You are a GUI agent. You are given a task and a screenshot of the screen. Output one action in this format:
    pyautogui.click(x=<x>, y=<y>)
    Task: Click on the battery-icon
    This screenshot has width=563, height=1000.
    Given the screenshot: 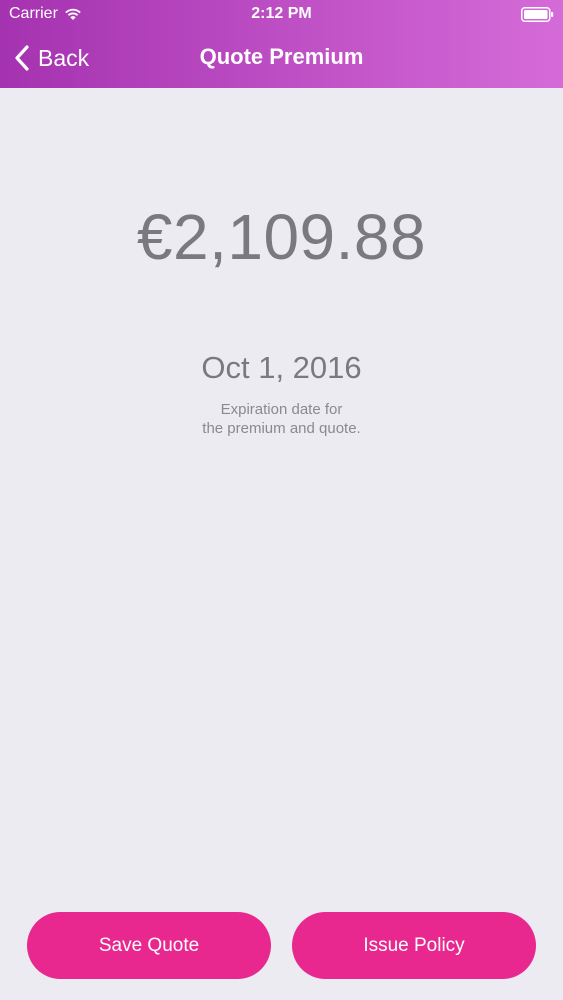 What is the action you would take?
    pyautogui.click(x=537, y=14)
    